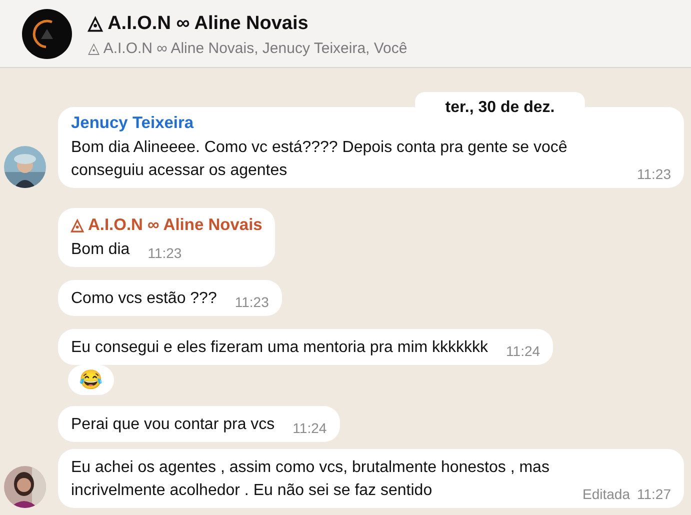 The width and height of the screenshot is (691, 515). What do you see at coordinates (100, 250) in the screenshot?
I see `message-text: Bom dia` at bounding box center [100, 250].